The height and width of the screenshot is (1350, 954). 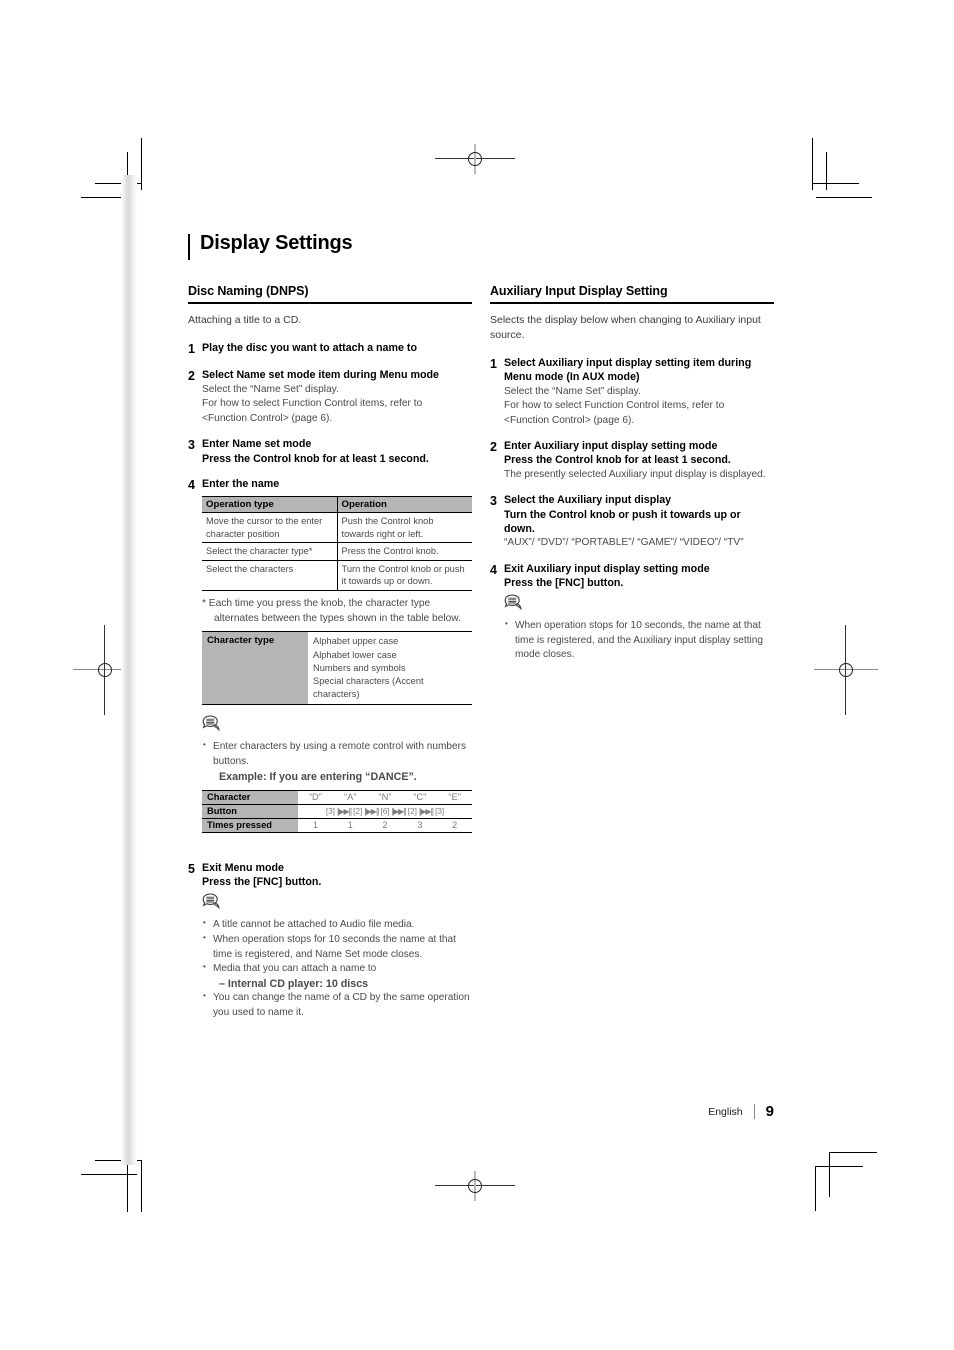 What do you see at coordinates (141, 1186) in the screenshot?
I see `crop-mark-bl-v1` at bounding box center [141, 1186].